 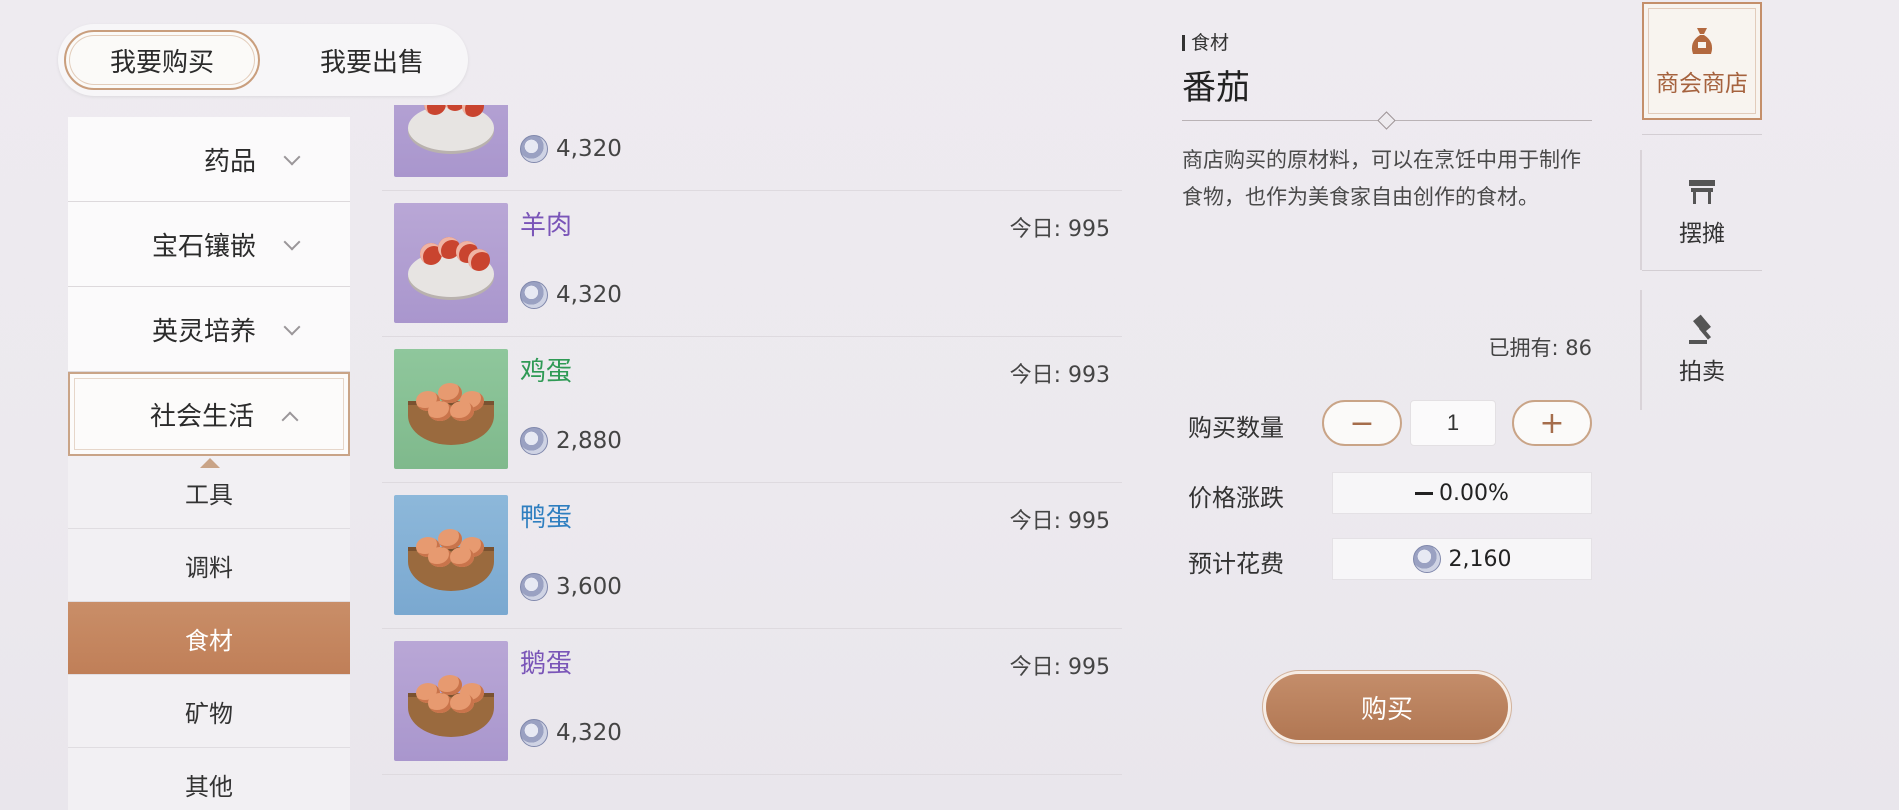 I want to click on price-value: 2,880, so click(x=589, y=441).